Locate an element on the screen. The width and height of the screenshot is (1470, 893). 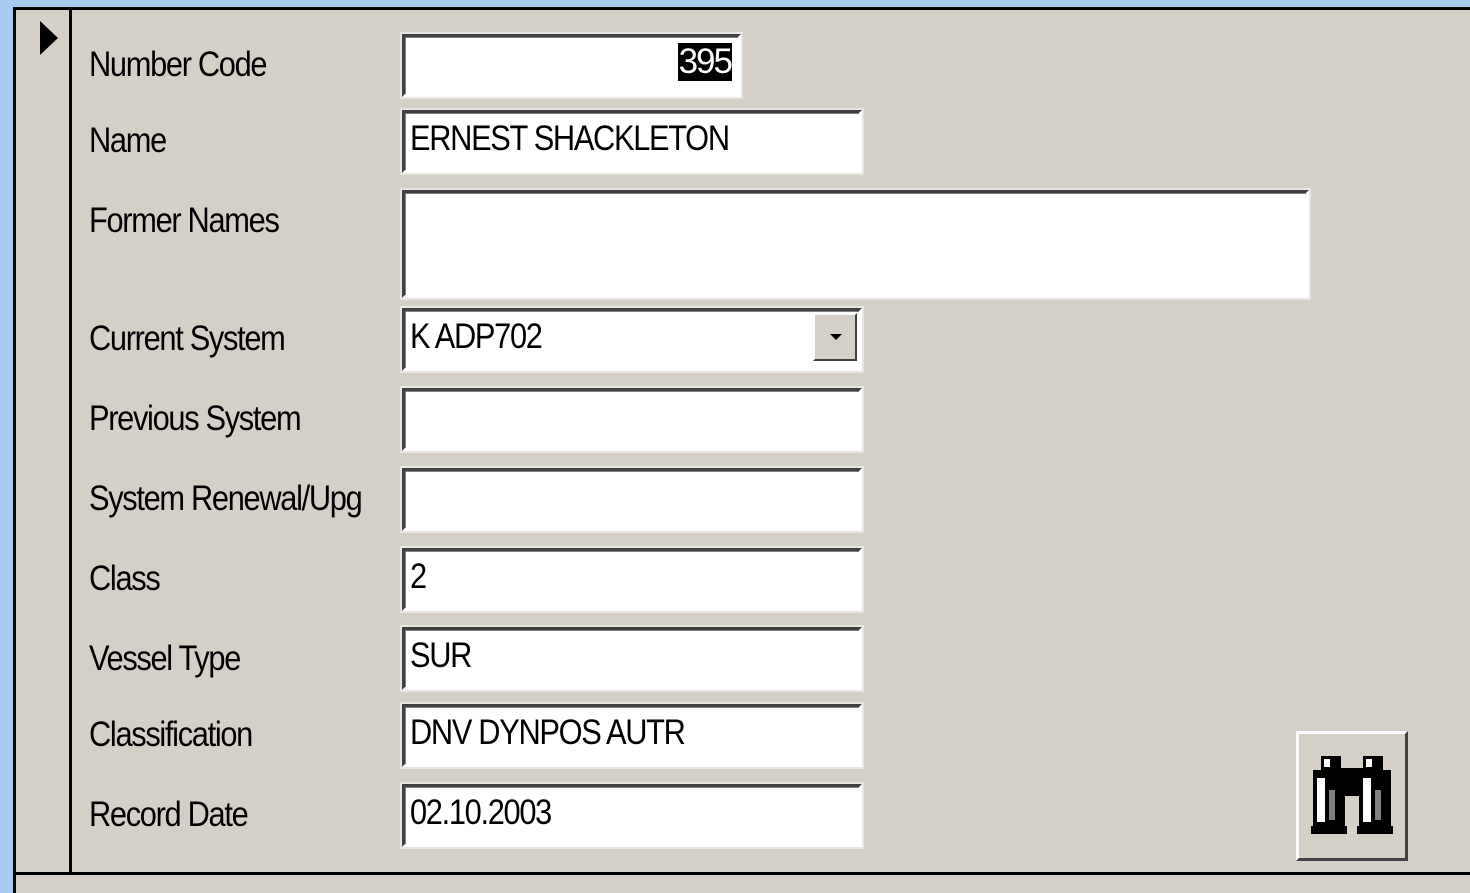
current-system-label: Current System is located at coordinates (187, 338).